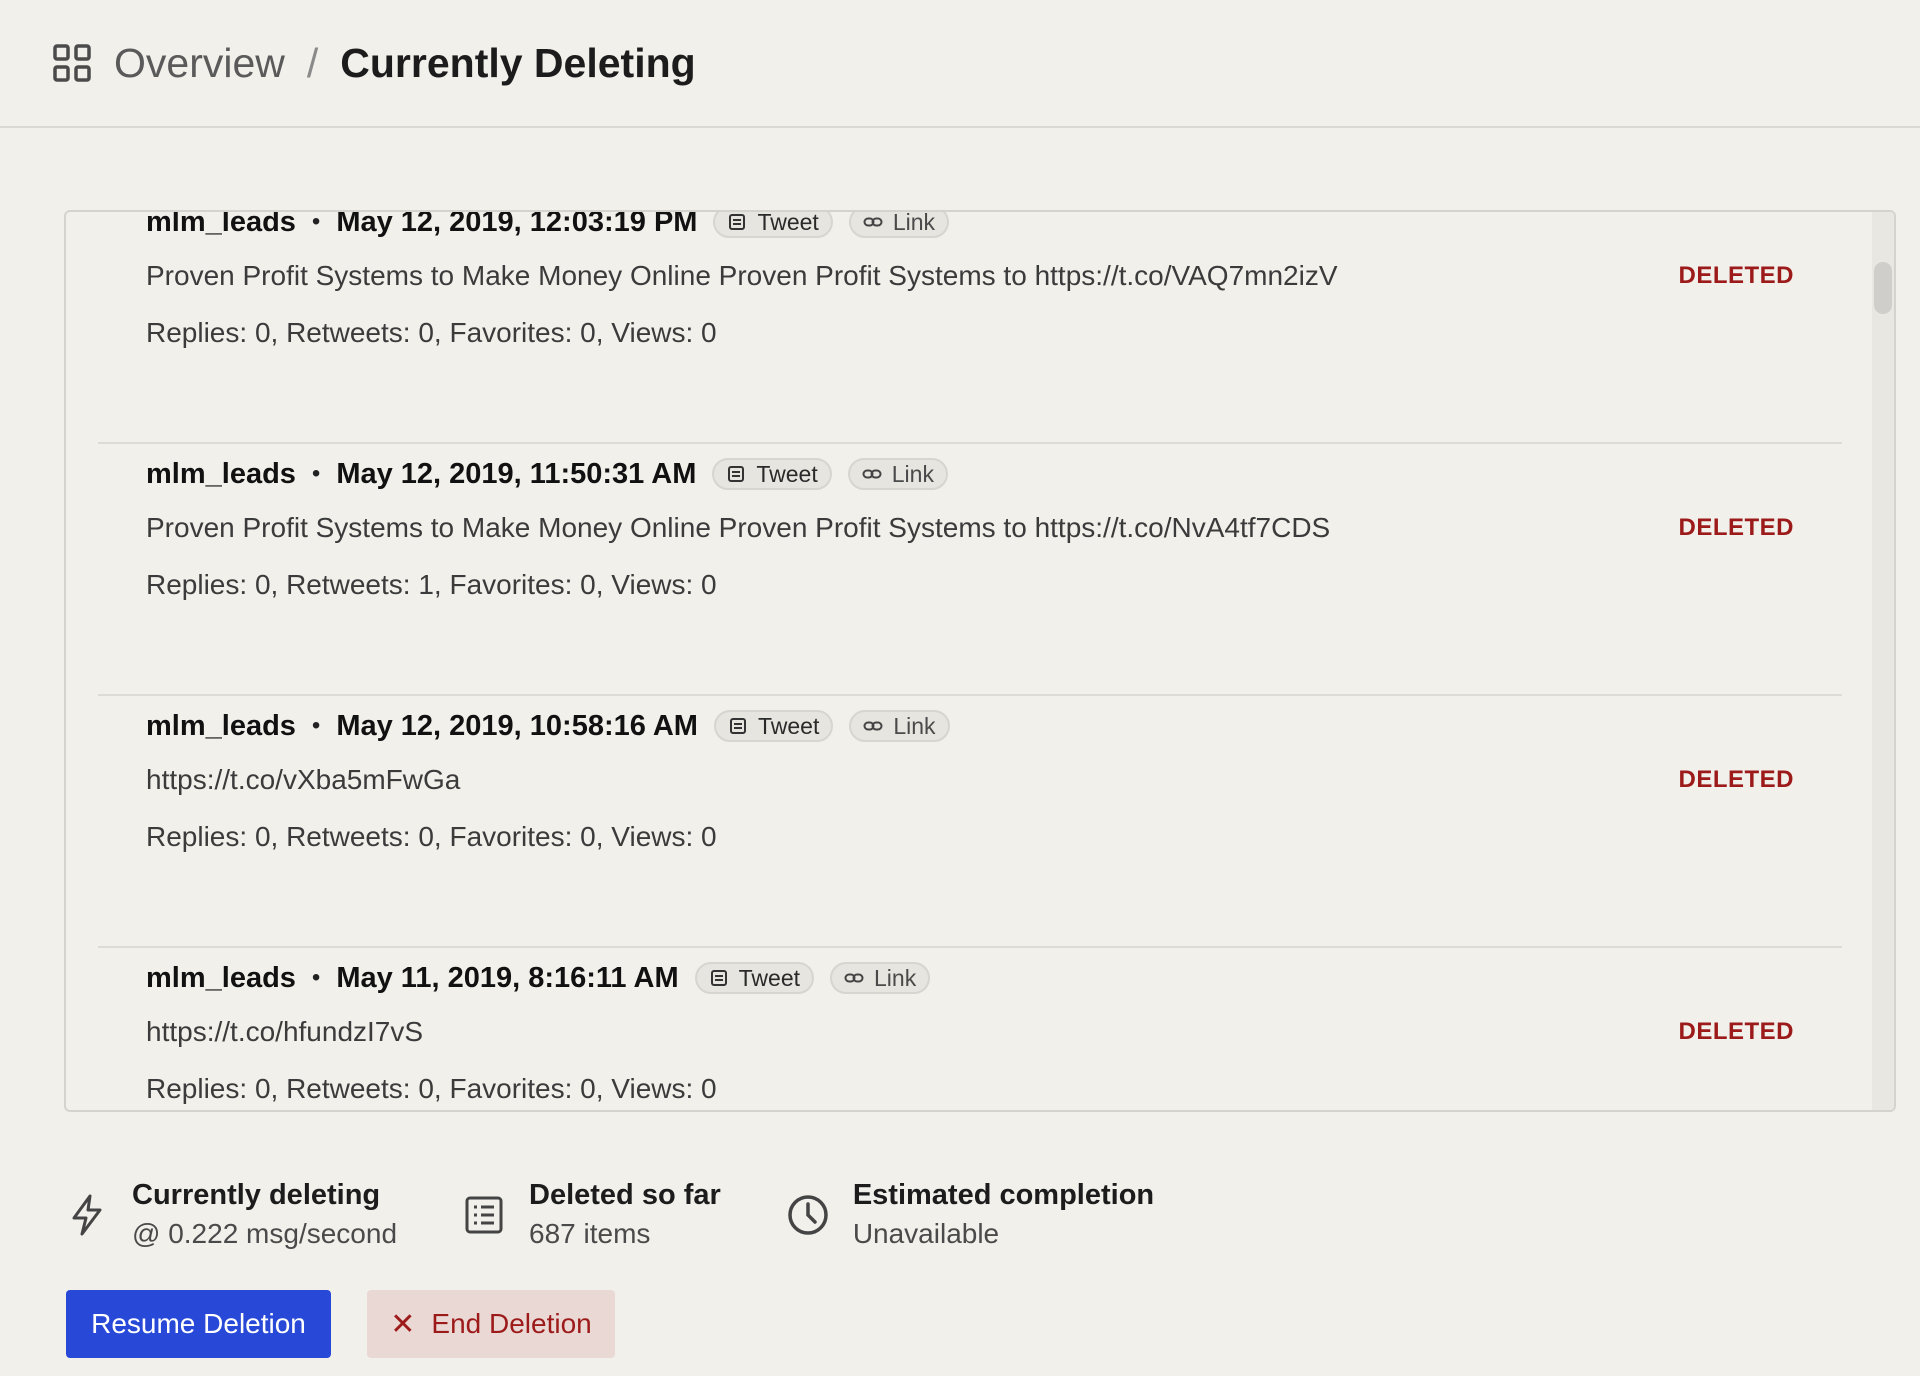 This screenshot has width=1920, height=1376. What do you see at coordinates (303, 779) in the screenshot?
I see `item-text: https://t.co/vXba5mFwGa` at bounding box center [303, 779].